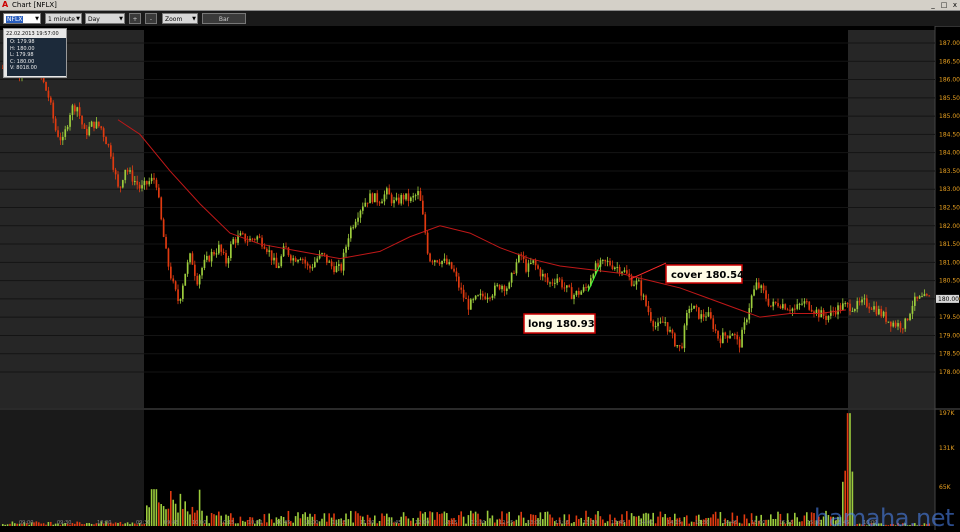  I want to click on minimize-button: _, so click(933, 5).